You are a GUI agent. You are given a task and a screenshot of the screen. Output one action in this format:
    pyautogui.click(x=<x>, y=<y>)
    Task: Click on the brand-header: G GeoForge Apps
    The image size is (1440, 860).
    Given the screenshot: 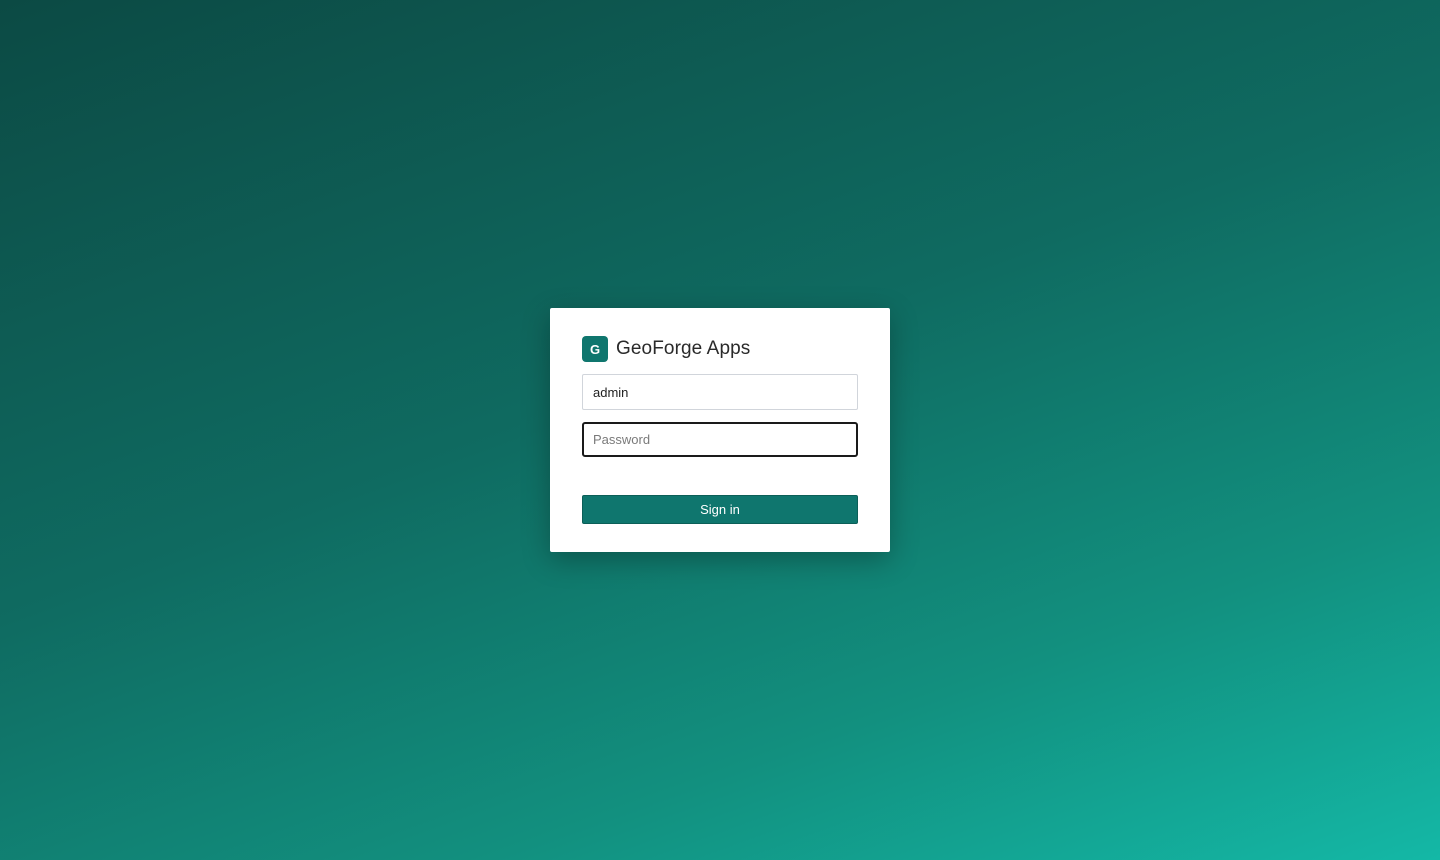 What is the action you would take?
    pyautogui.click(x=720, y=349)
    